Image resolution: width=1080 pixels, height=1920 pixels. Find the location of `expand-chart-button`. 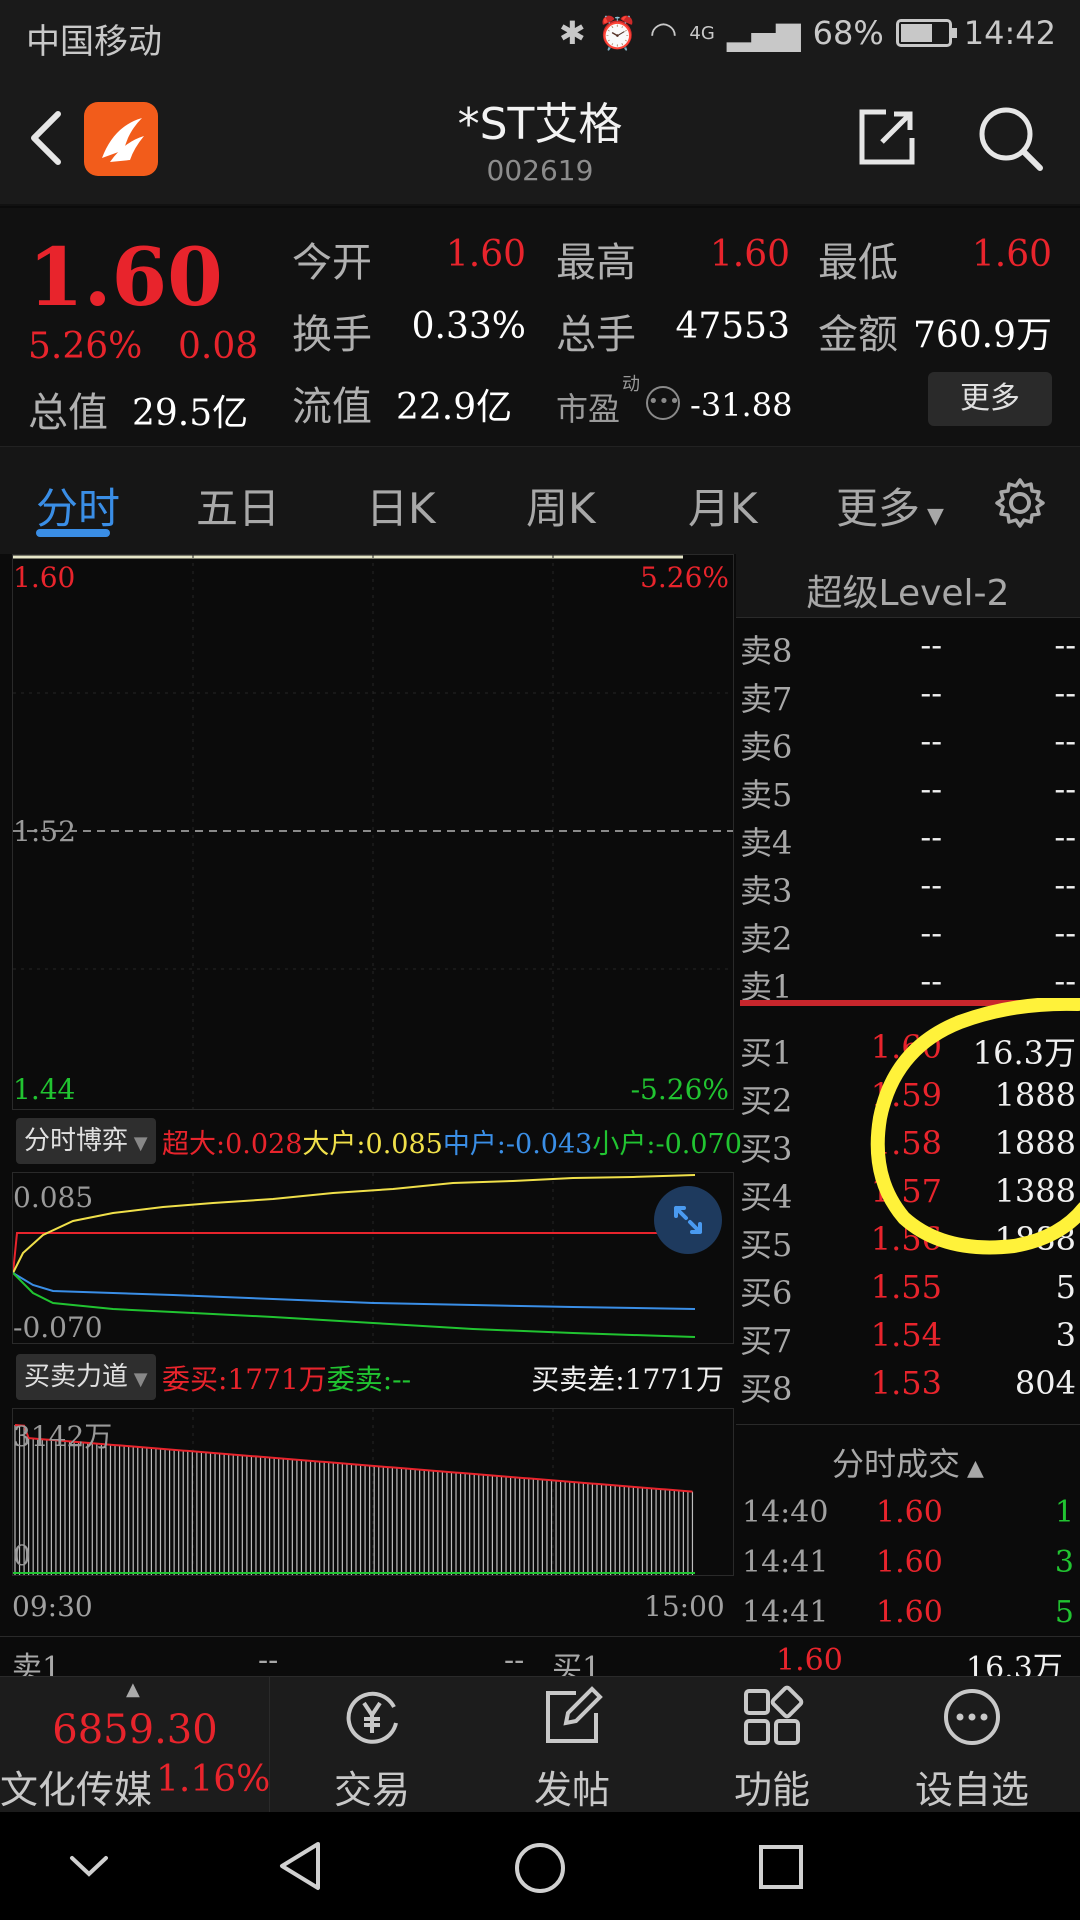

expand-chart-button is located at coordinates (688, 1220).